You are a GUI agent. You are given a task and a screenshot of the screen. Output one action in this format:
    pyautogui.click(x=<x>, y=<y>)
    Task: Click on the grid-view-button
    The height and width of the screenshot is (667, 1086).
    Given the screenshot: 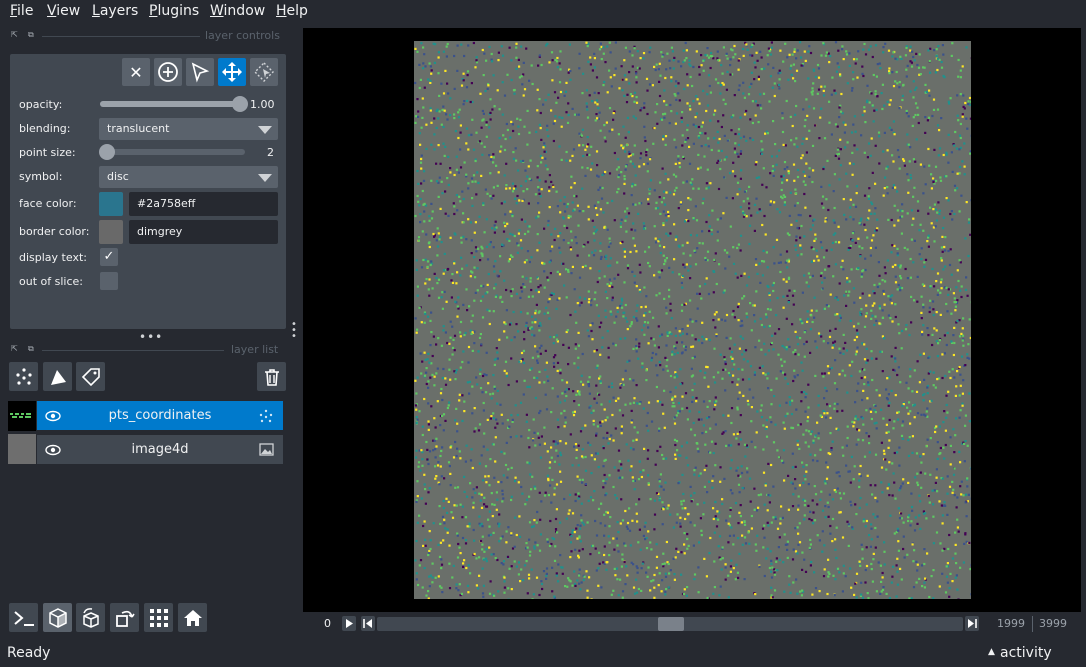 What is the action you would take?
    pyautogui.click(x=158, y=617)
    